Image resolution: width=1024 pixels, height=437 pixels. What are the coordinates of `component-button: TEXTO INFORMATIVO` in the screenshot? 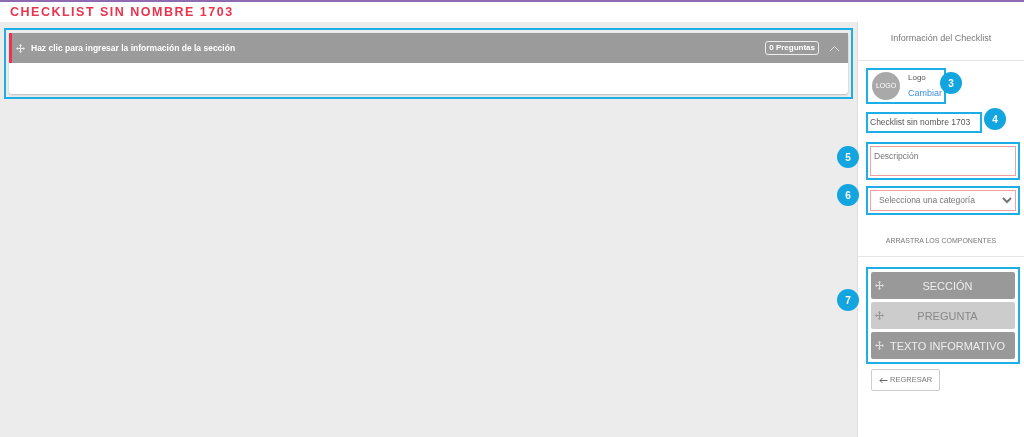 It's located at (943, 346).